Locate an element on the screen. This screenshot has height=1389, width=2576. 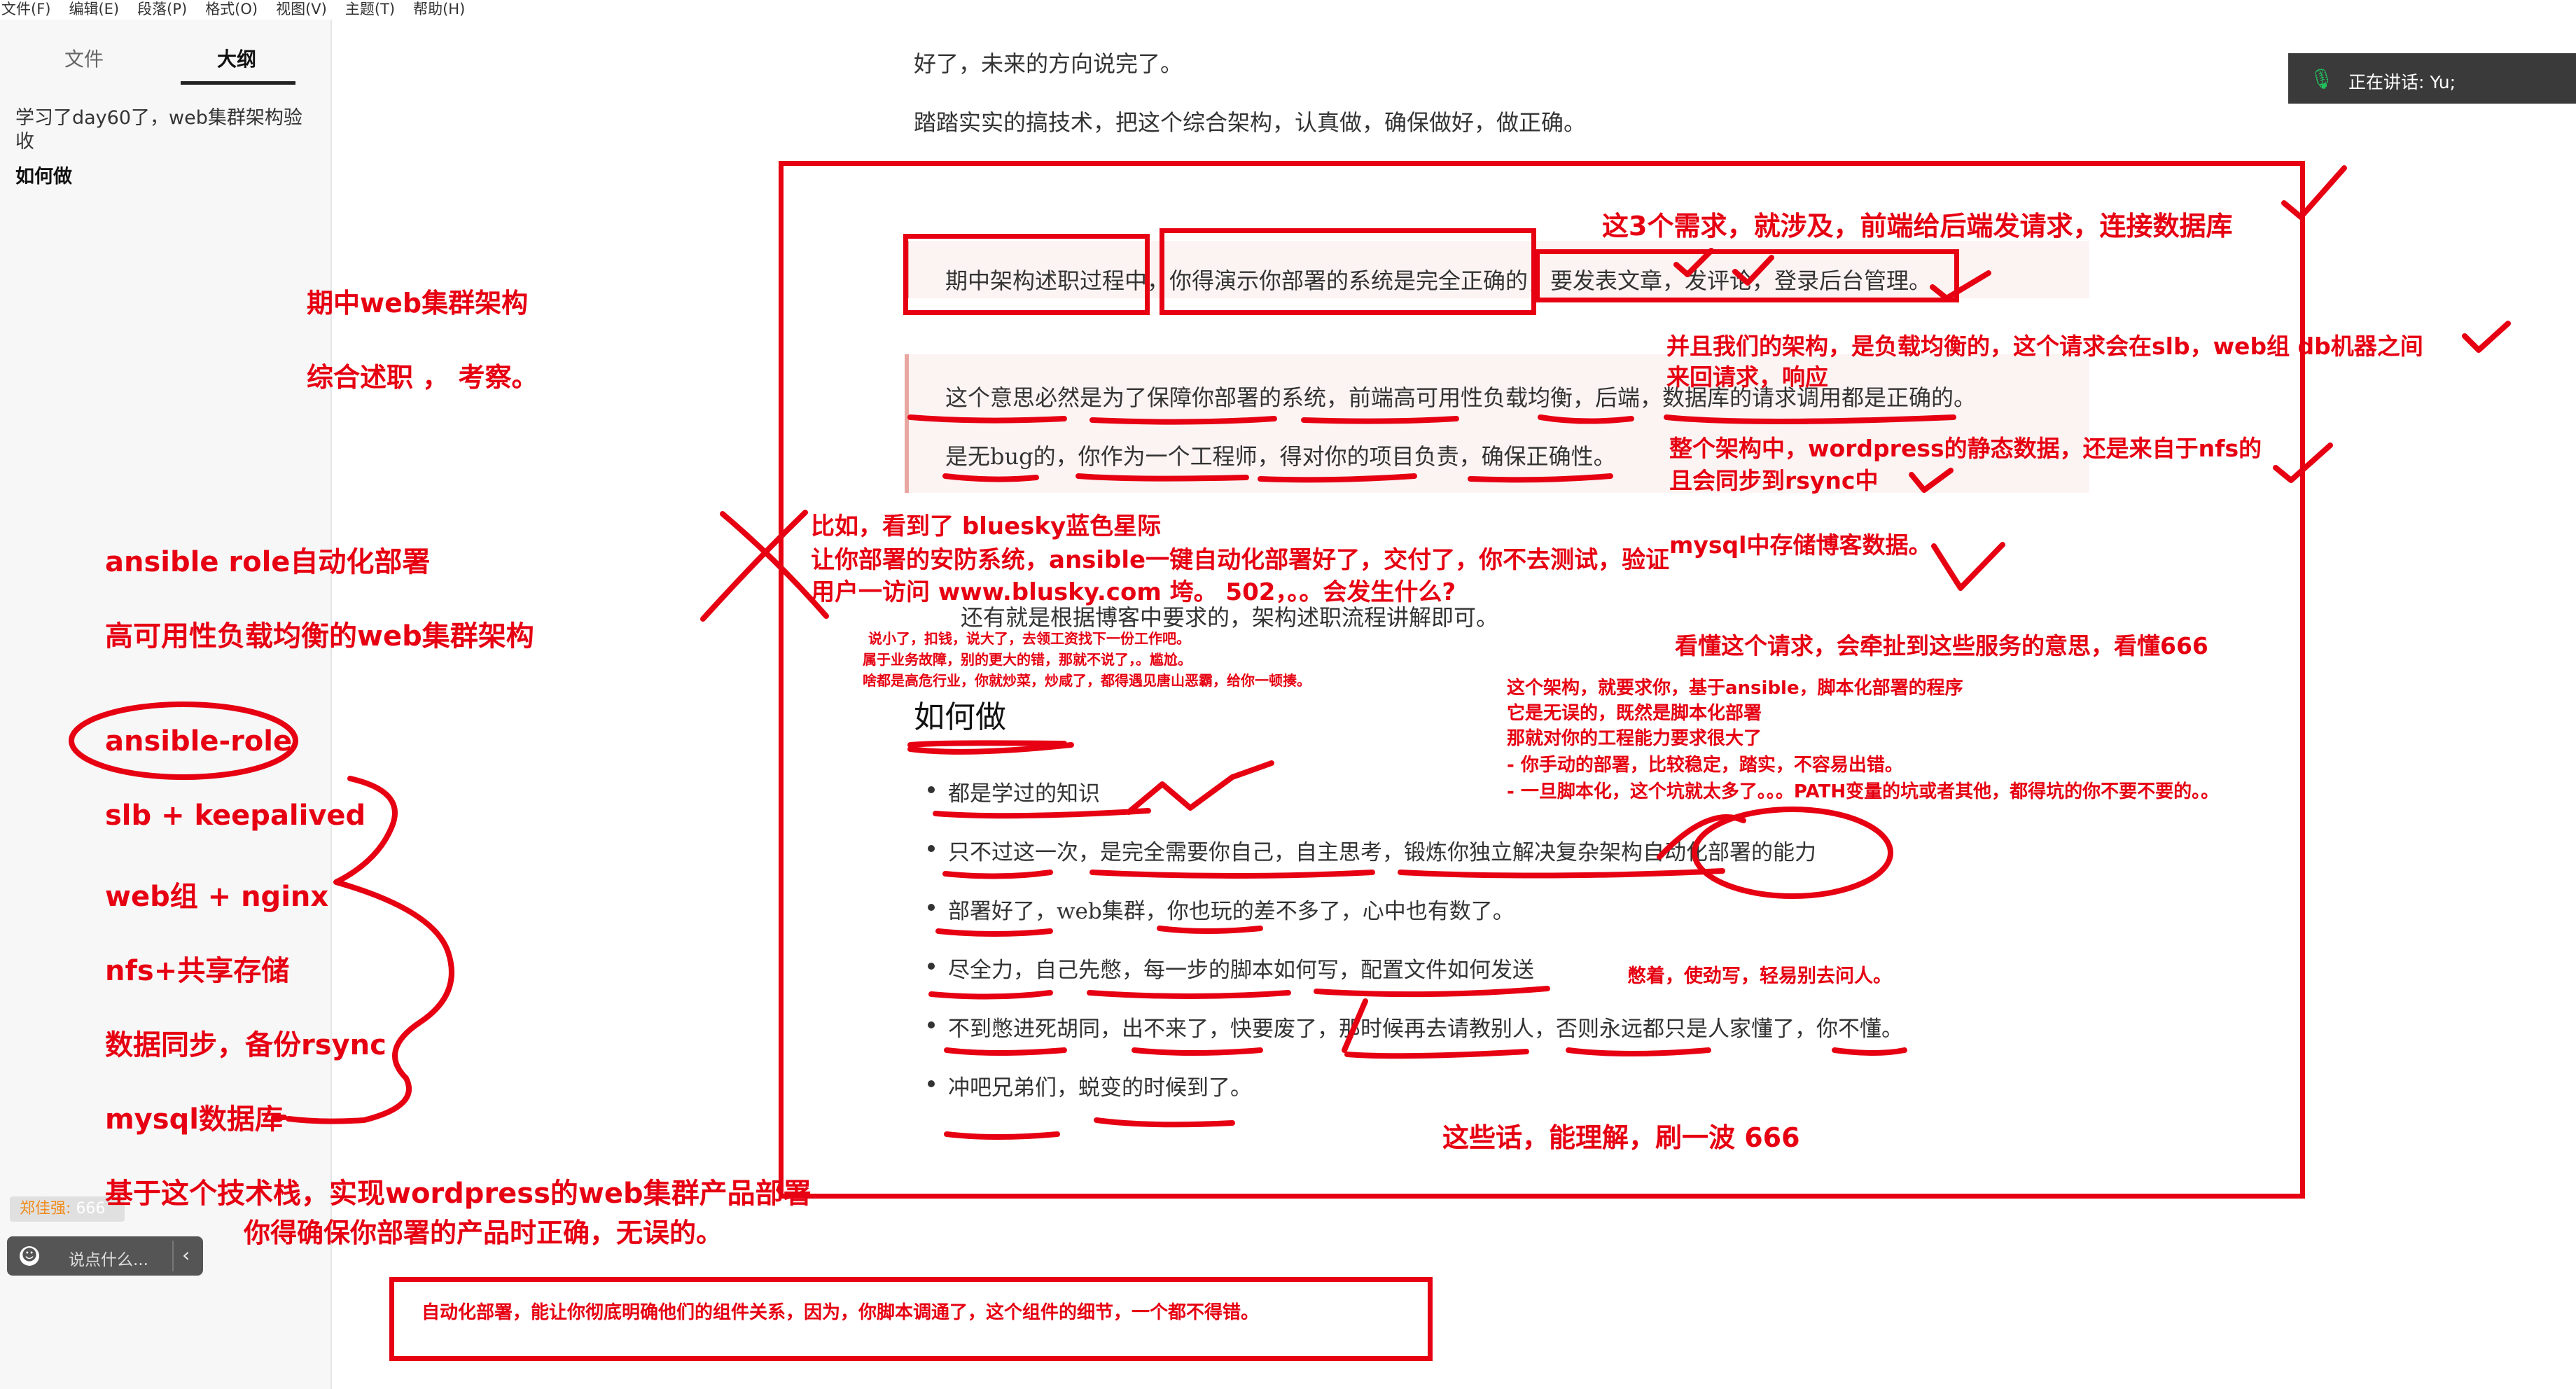
brace-mark is located at coordinates (370, 950).